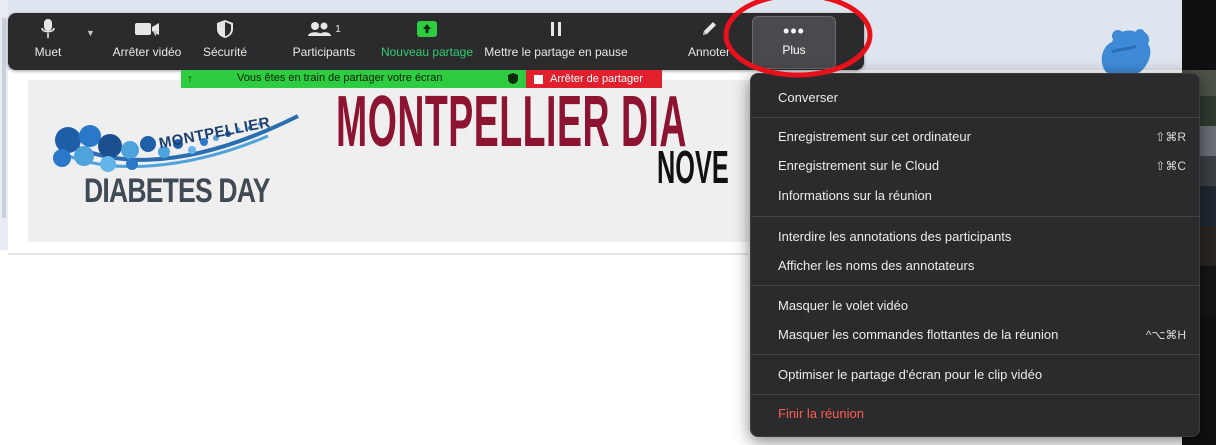 Image resolution: width=1216 pixels, height=445 pixels. I want to click on sharing-shield-icon, so click(513, 78).